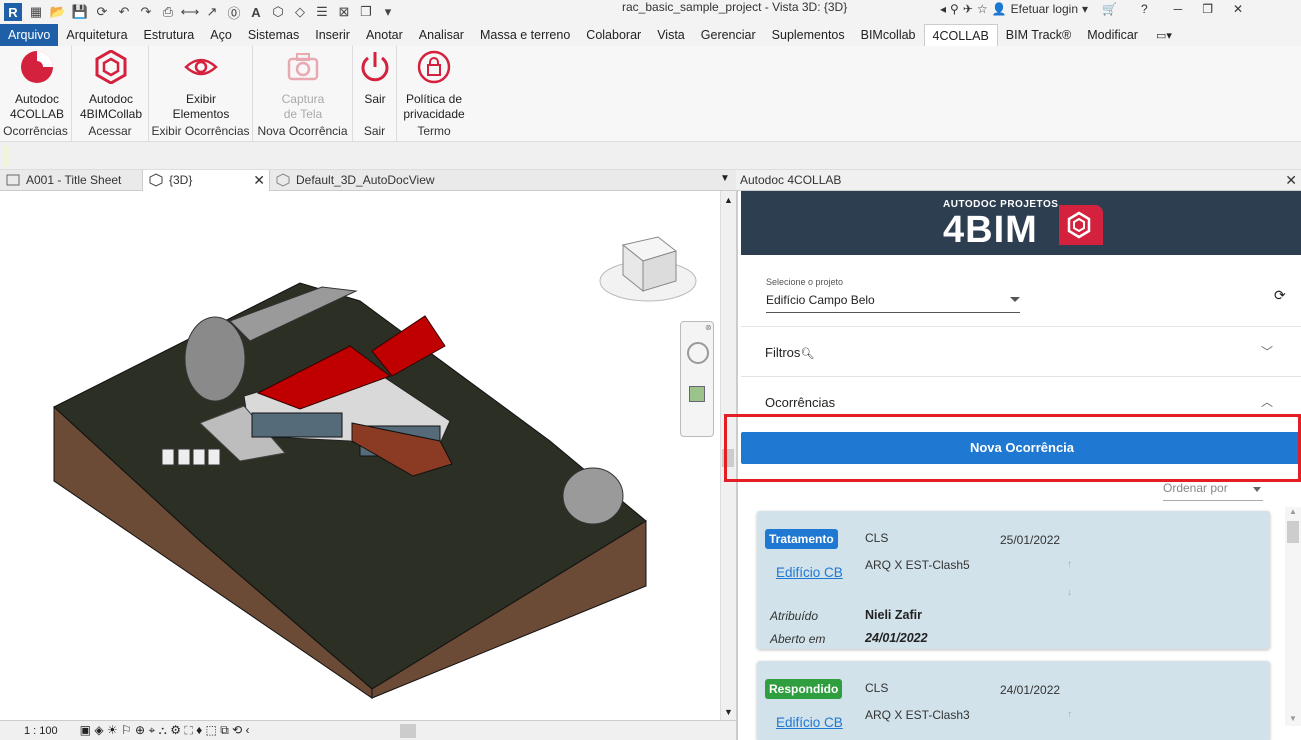 The height and width of the screenshot is (740, 1301). Describe the element at coordinates (303, 86) in the screenshot. I see `captura-de-tela-button: Captura de Tela` at that location.